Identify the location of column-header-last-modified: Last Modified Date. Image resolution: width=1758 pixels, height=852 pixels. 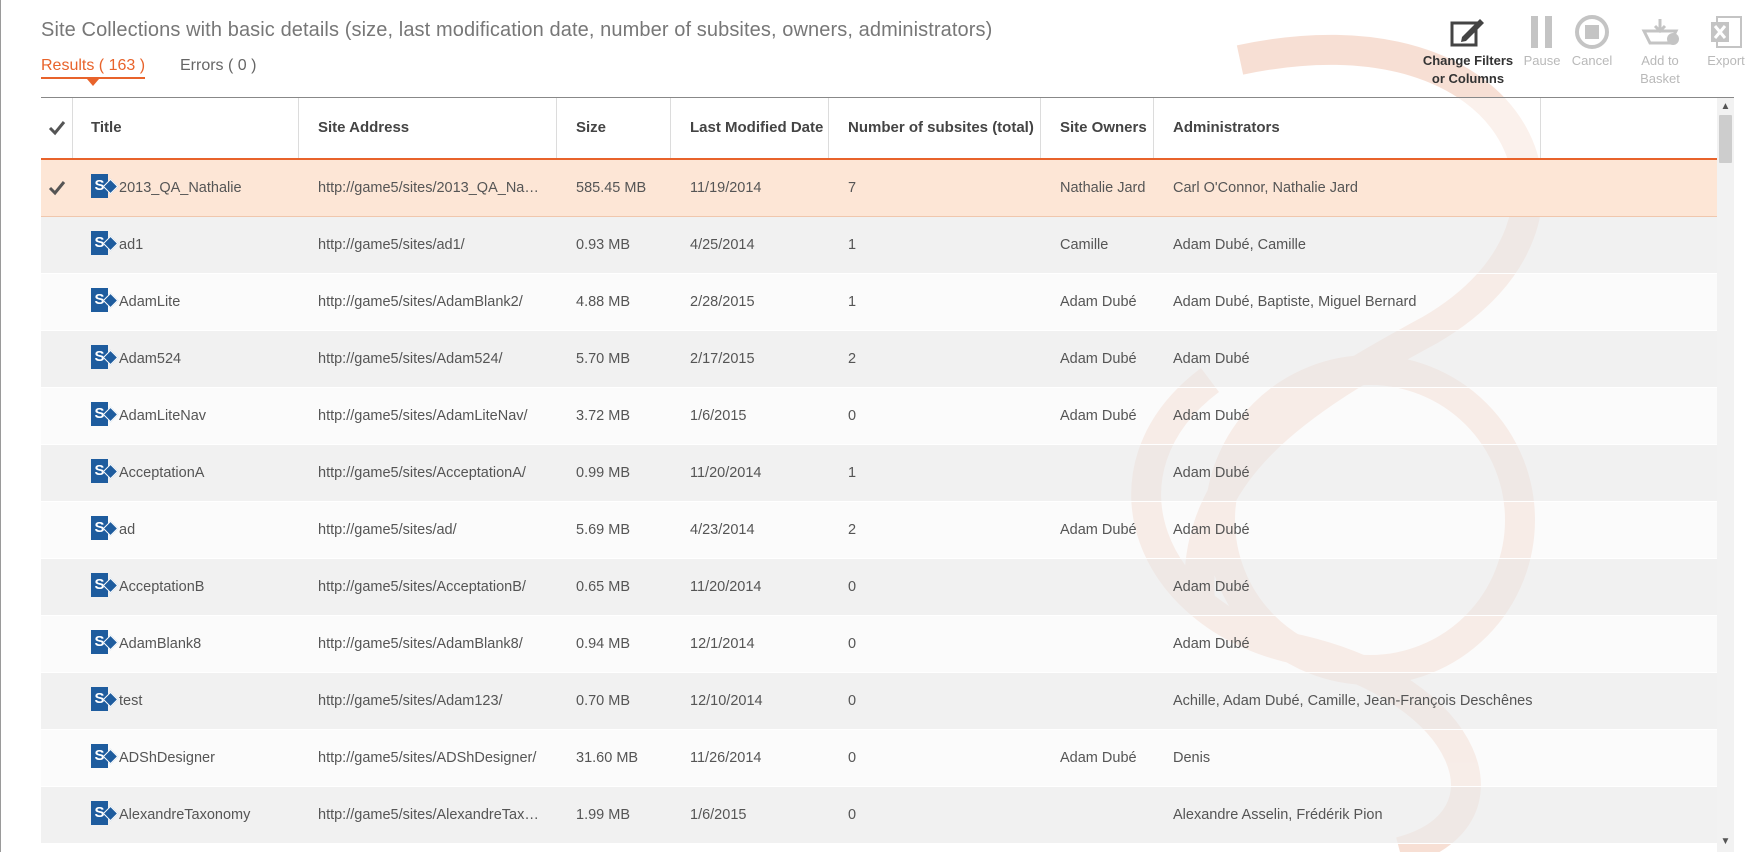
(750, 128).